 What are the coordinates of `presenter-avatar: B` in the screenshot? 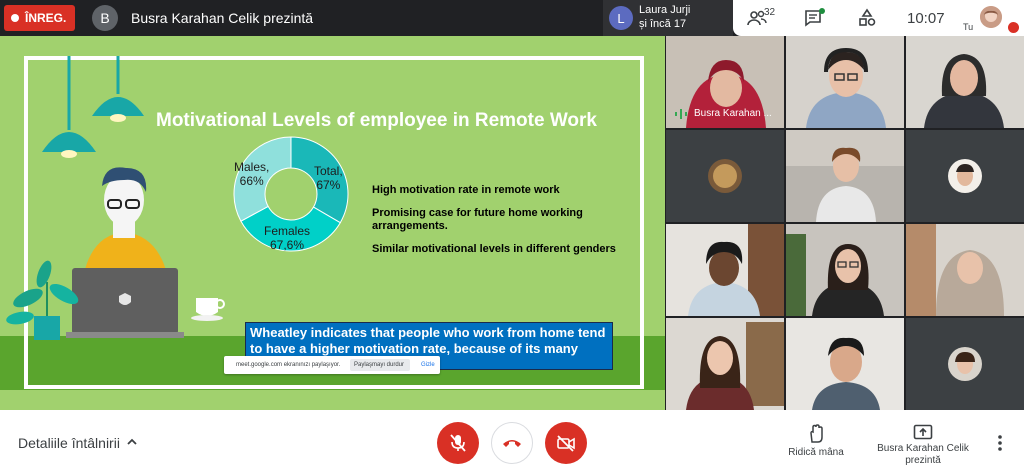 It's located at (105, 18).